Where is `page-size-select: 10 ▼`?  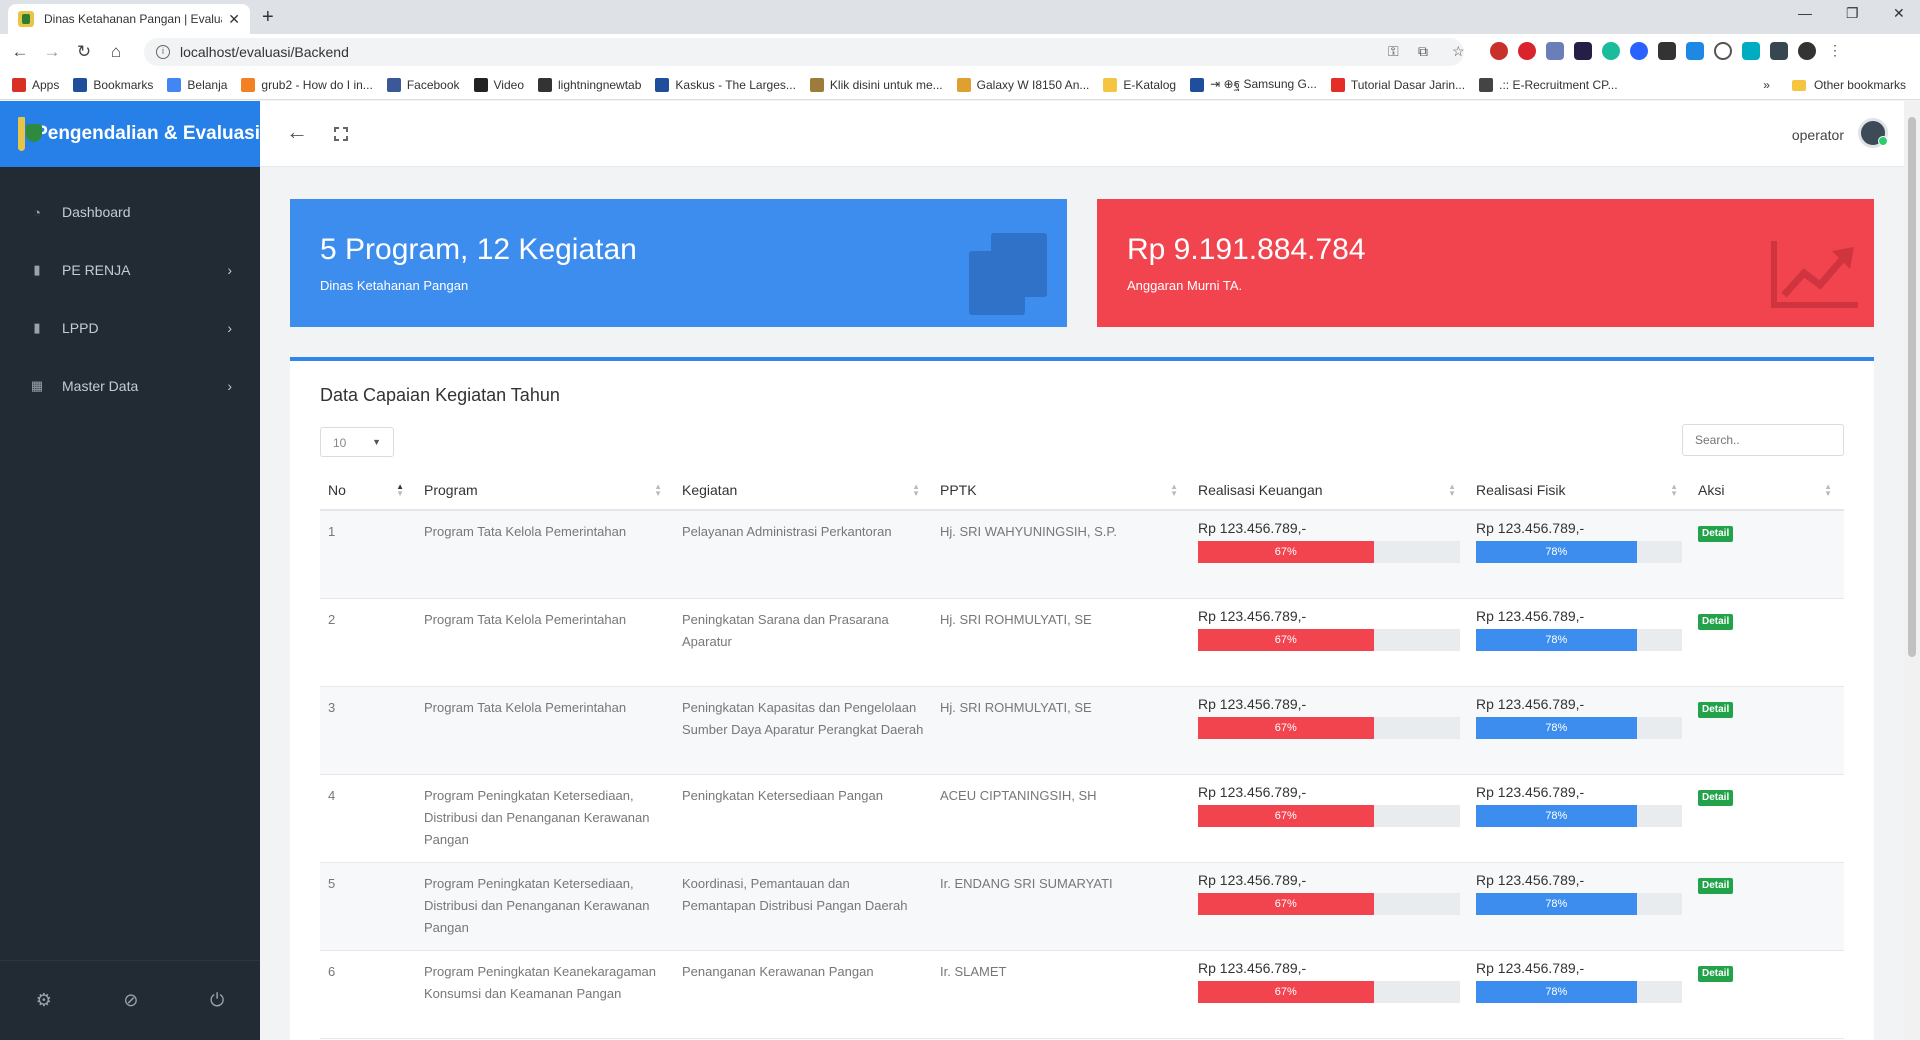 page-size-select: 10 ▼ is located at coordinates (357, 442).